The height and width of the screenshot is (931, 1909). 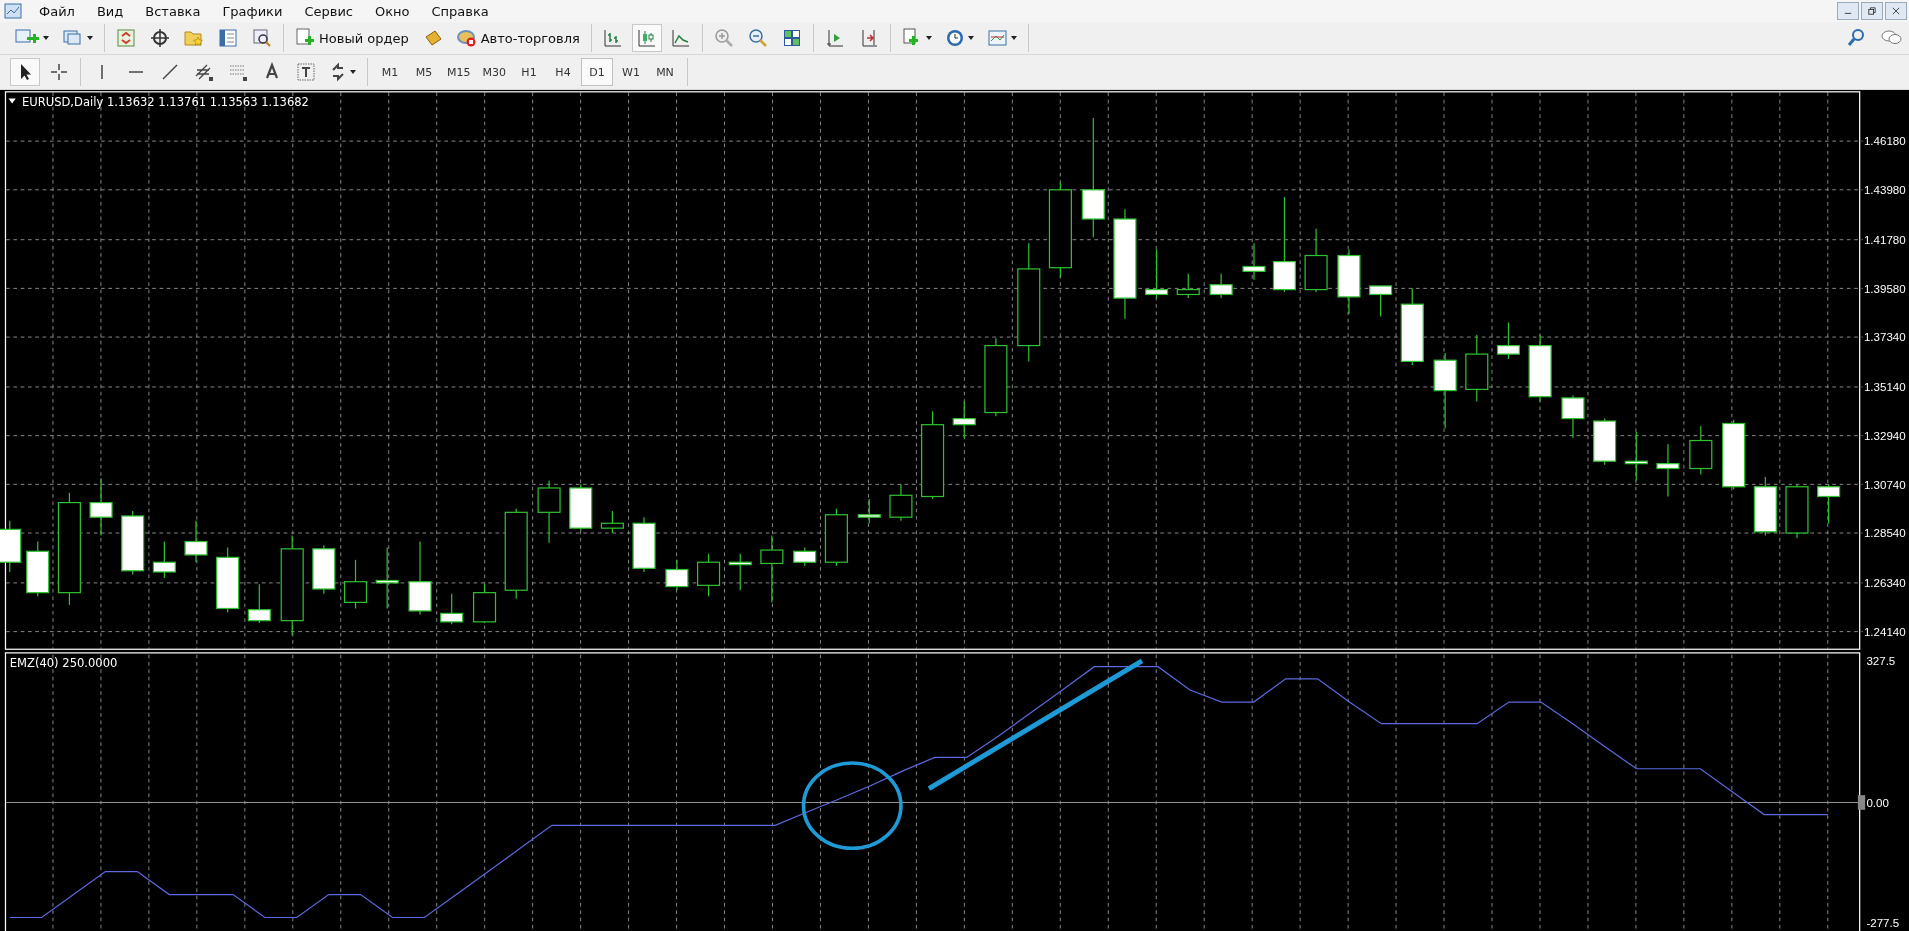 What do you see at coordinates (1884, 484) in the screenshot?
I see `price-label: 1.30740` at bounding box center [1884, 484].